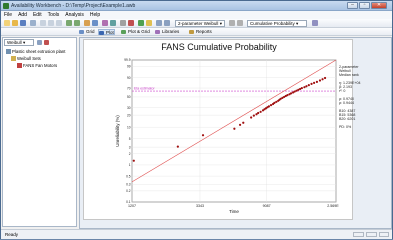 Image resolution: width=393 pixels, height=240 pixels. What do you see at coordinates (90, 31) in the screenshot?
I see `tab-grid-label: Grid` at bounding box center [90, 31].